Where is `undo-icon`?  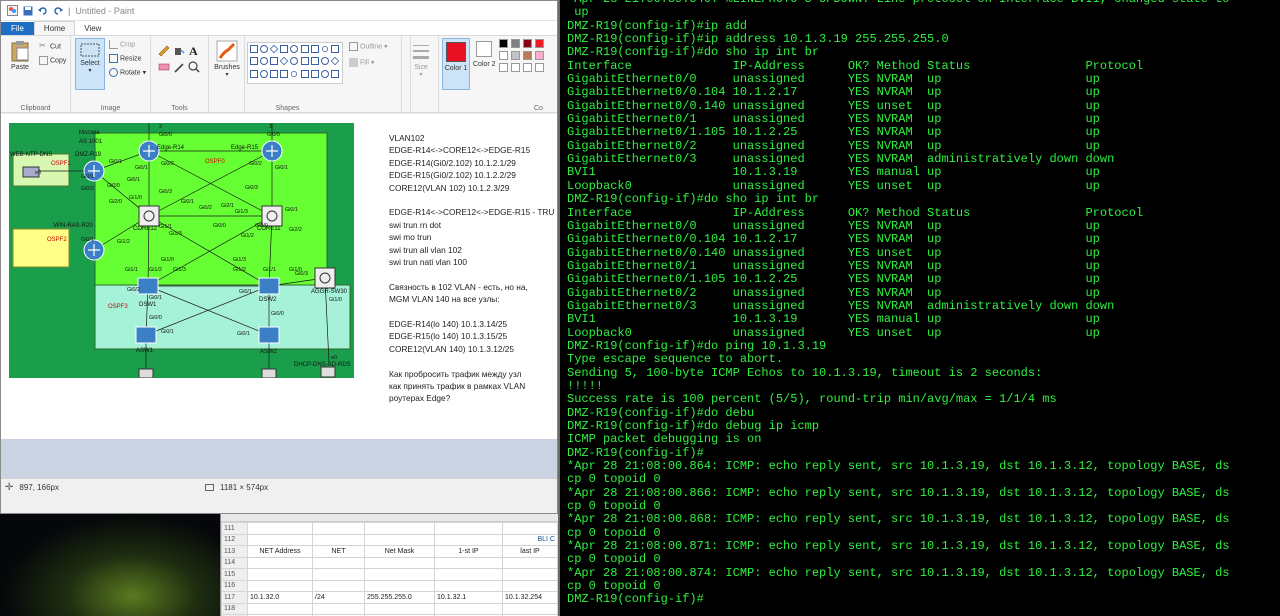
undo-icon is located at coordinates (43, 11).